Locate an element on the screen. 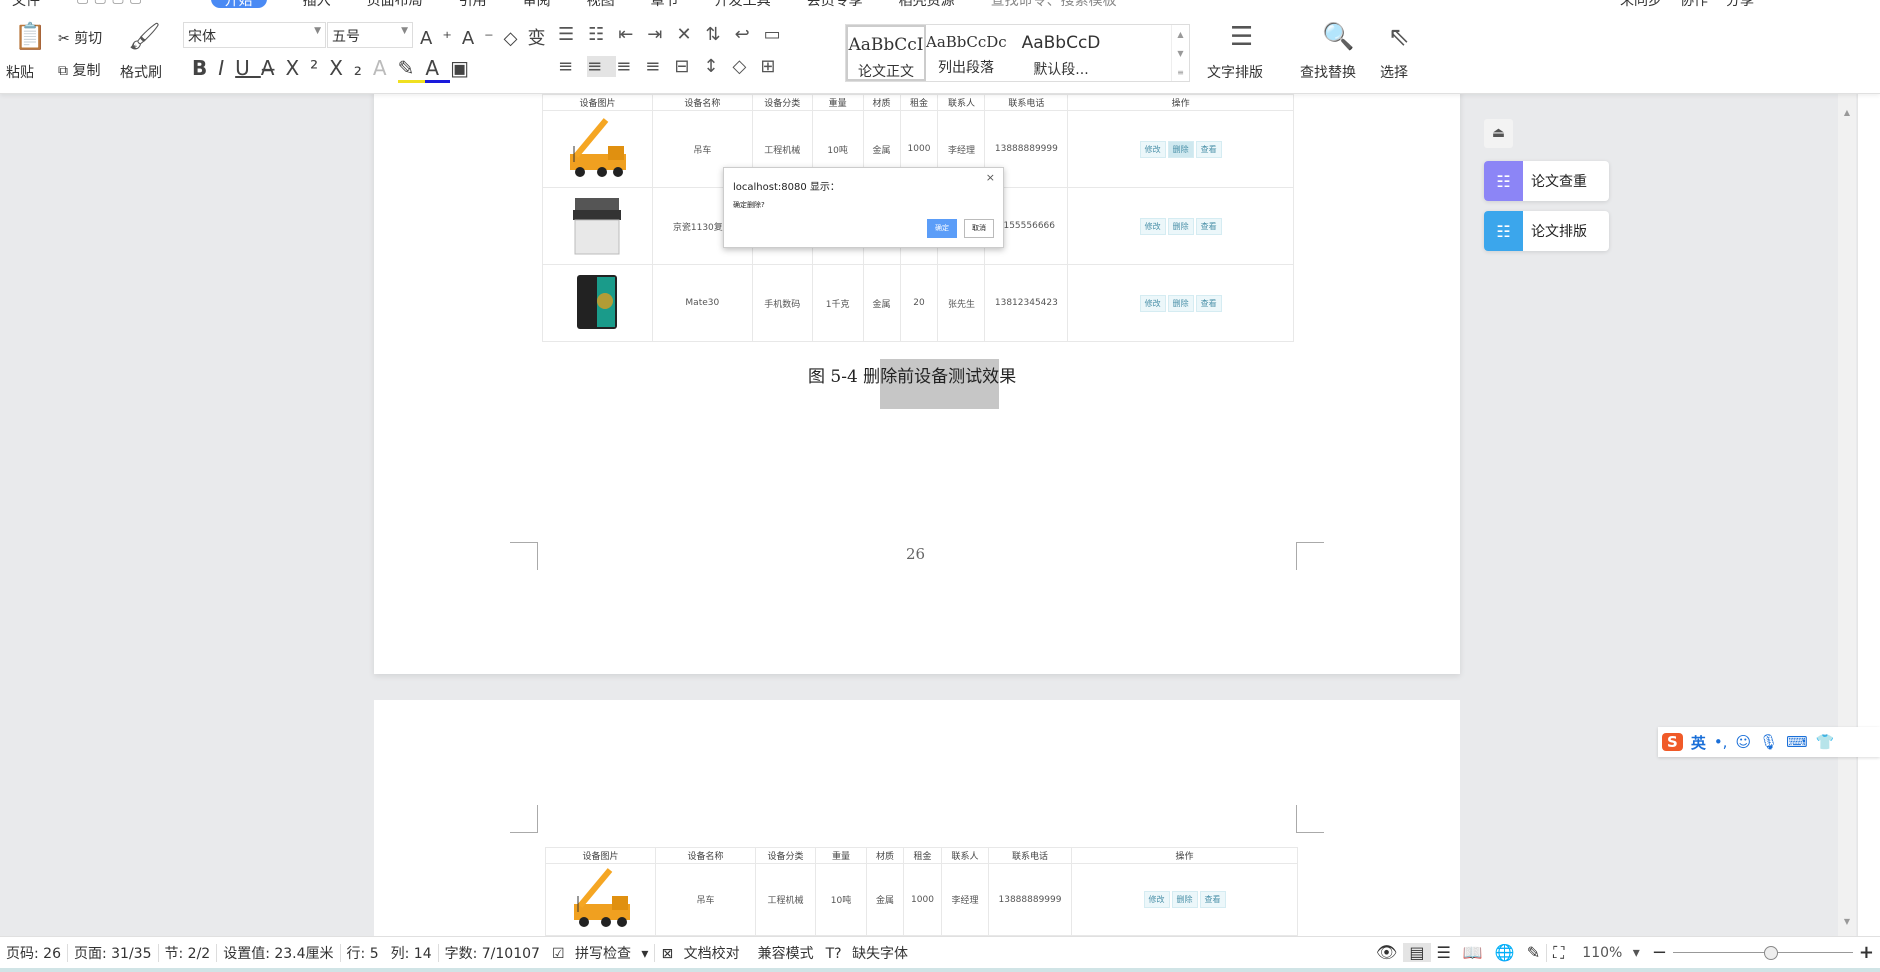 The height and width of the screenshot is (972, 1880). collaborate-button: 协作 is located at coordinates (1694, 5).